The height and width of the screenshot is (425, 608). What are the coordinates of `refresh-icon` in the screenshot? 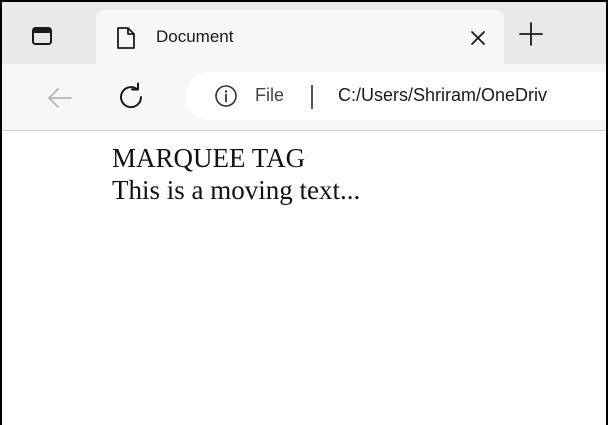 It's located at (131, 97).